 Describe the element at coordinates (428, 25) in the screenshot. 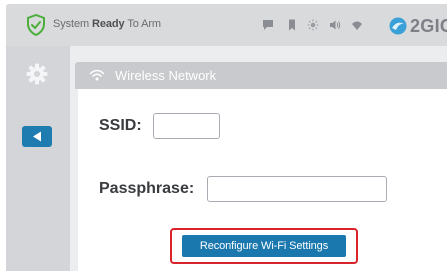

I see `logo-text: 2GIG` at that location.